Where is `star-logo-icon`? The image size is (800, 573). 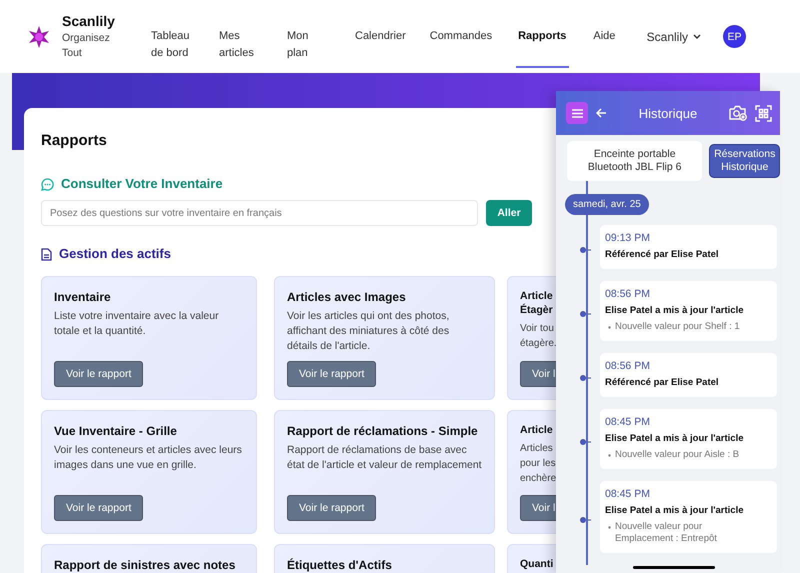
star-logo-icon is located at coordinates (39, 37).